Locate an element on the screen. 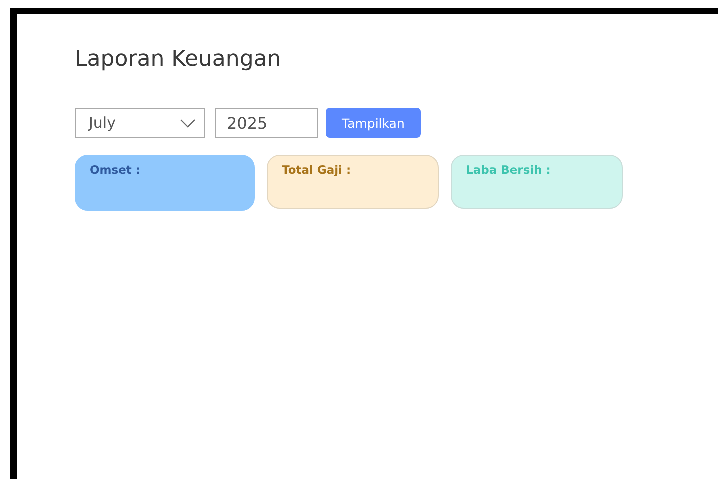 Image resolution: width=718 pixels, height=479 pixels. chevron-down-icon is located at coordinates (188, 123).